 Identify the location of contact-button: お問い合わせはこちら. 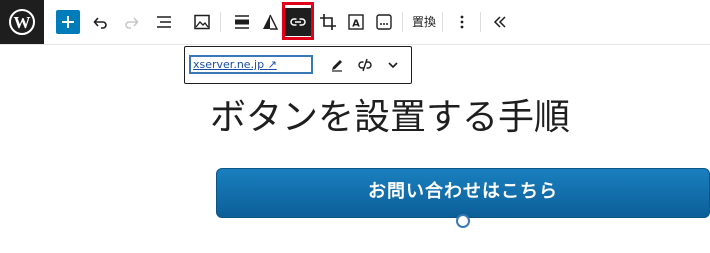
(463, 193).